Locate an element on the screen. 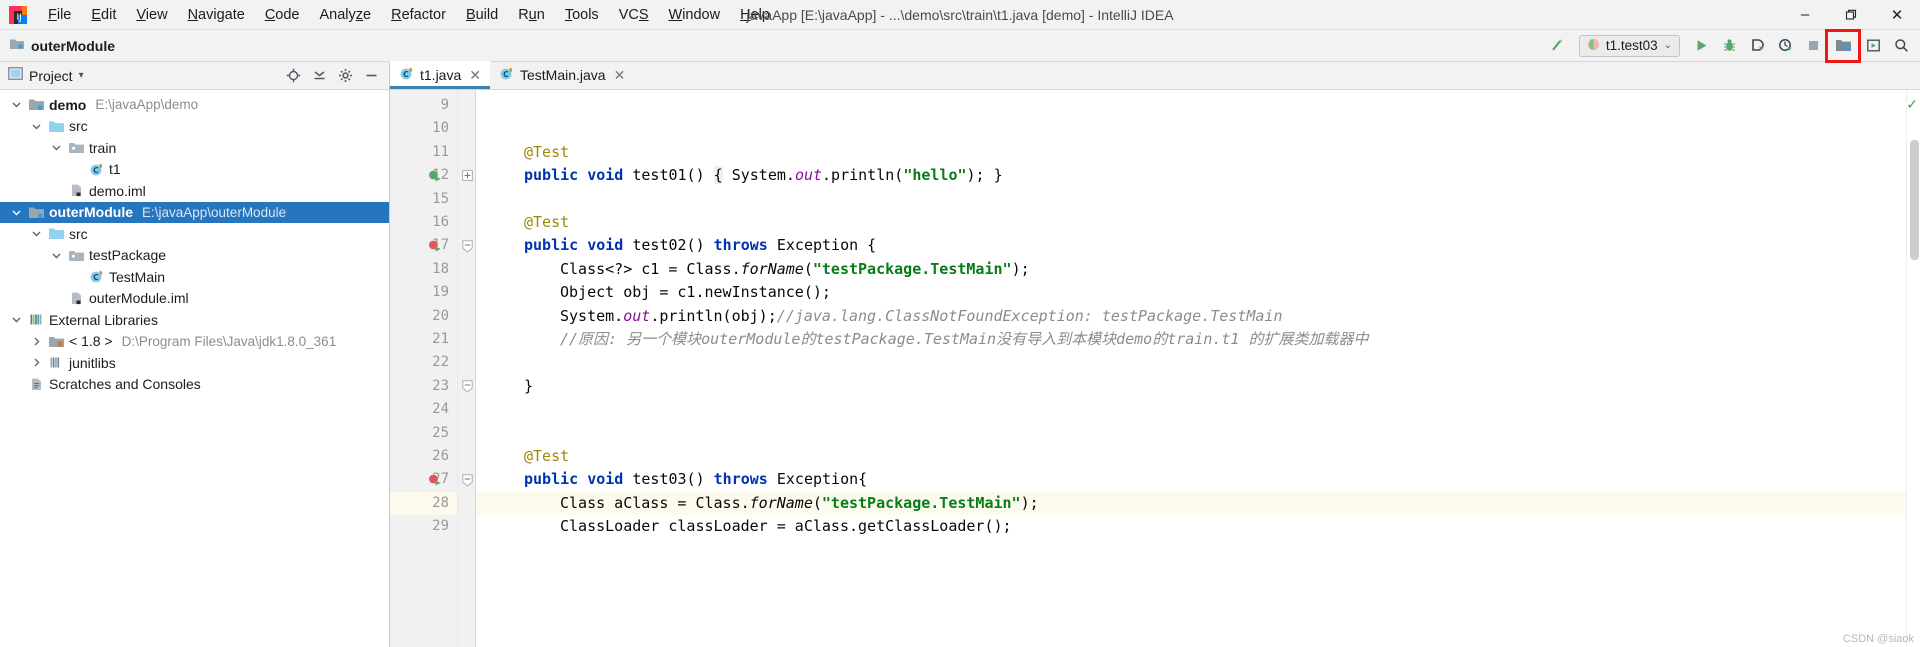  menu-navigate: Navigate is located at coordinates (216, 15).